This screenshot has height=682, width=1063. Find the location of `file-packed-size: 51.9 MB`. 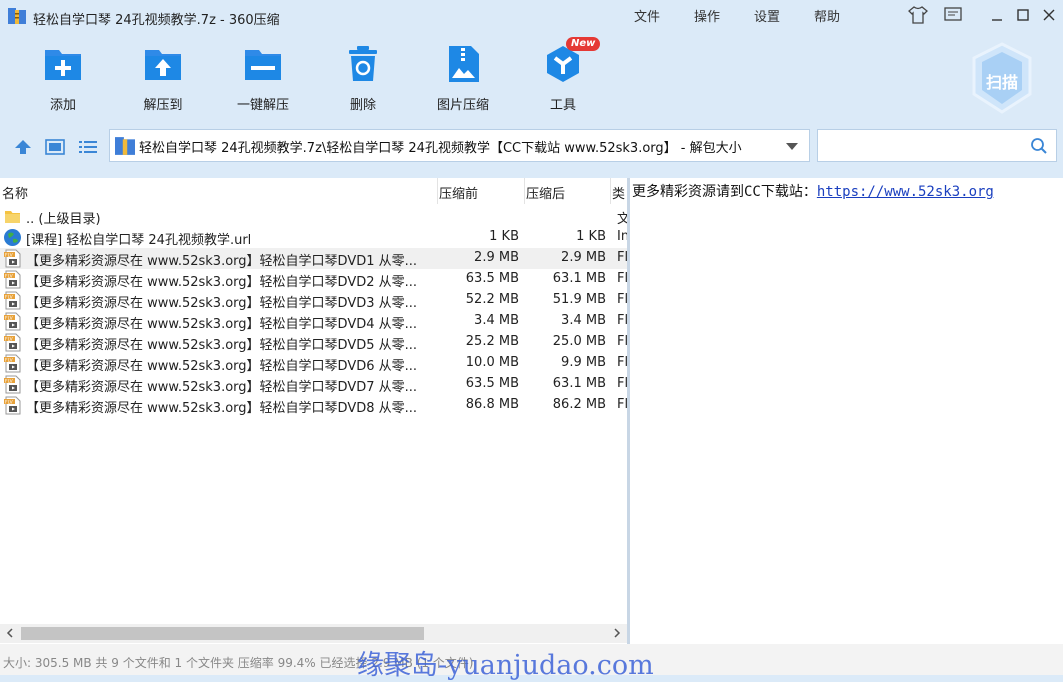

file-packed-size: 51.9 MB is located at coordinates (579, 299).